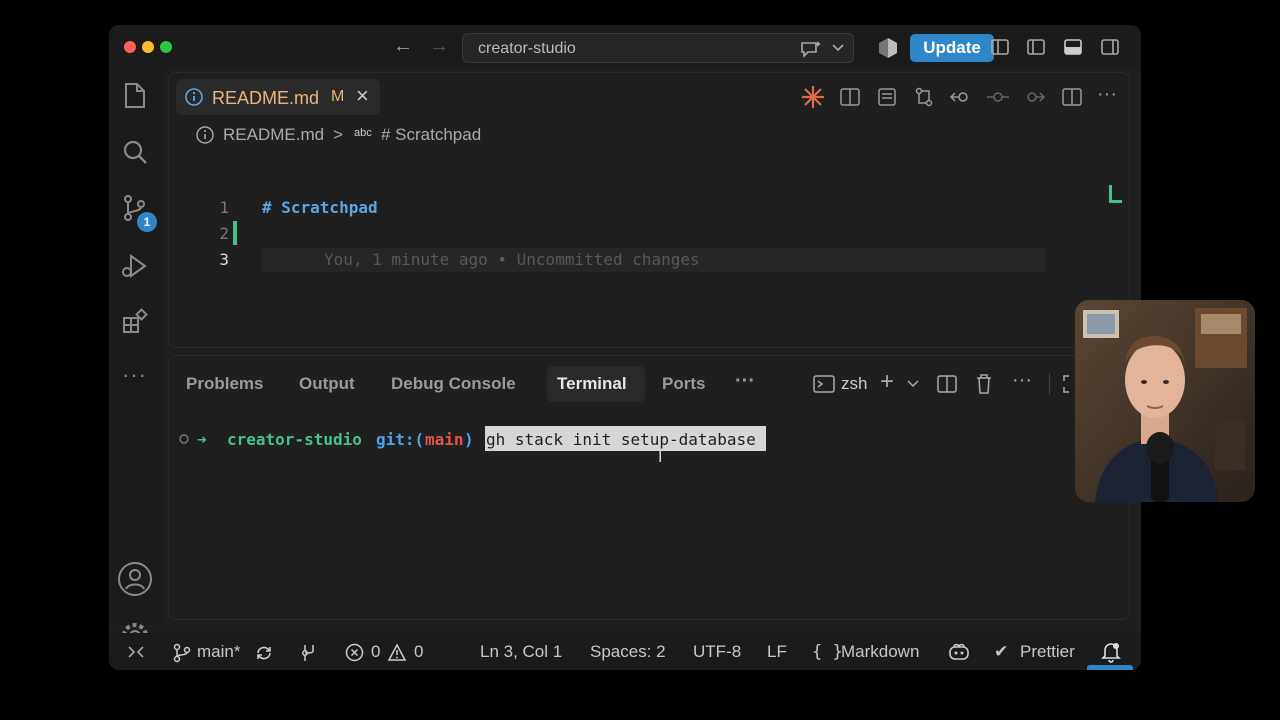  Describe the element at coordinates (469, 439) in the screenshot. I see `terminal-git-close: )` at that location.